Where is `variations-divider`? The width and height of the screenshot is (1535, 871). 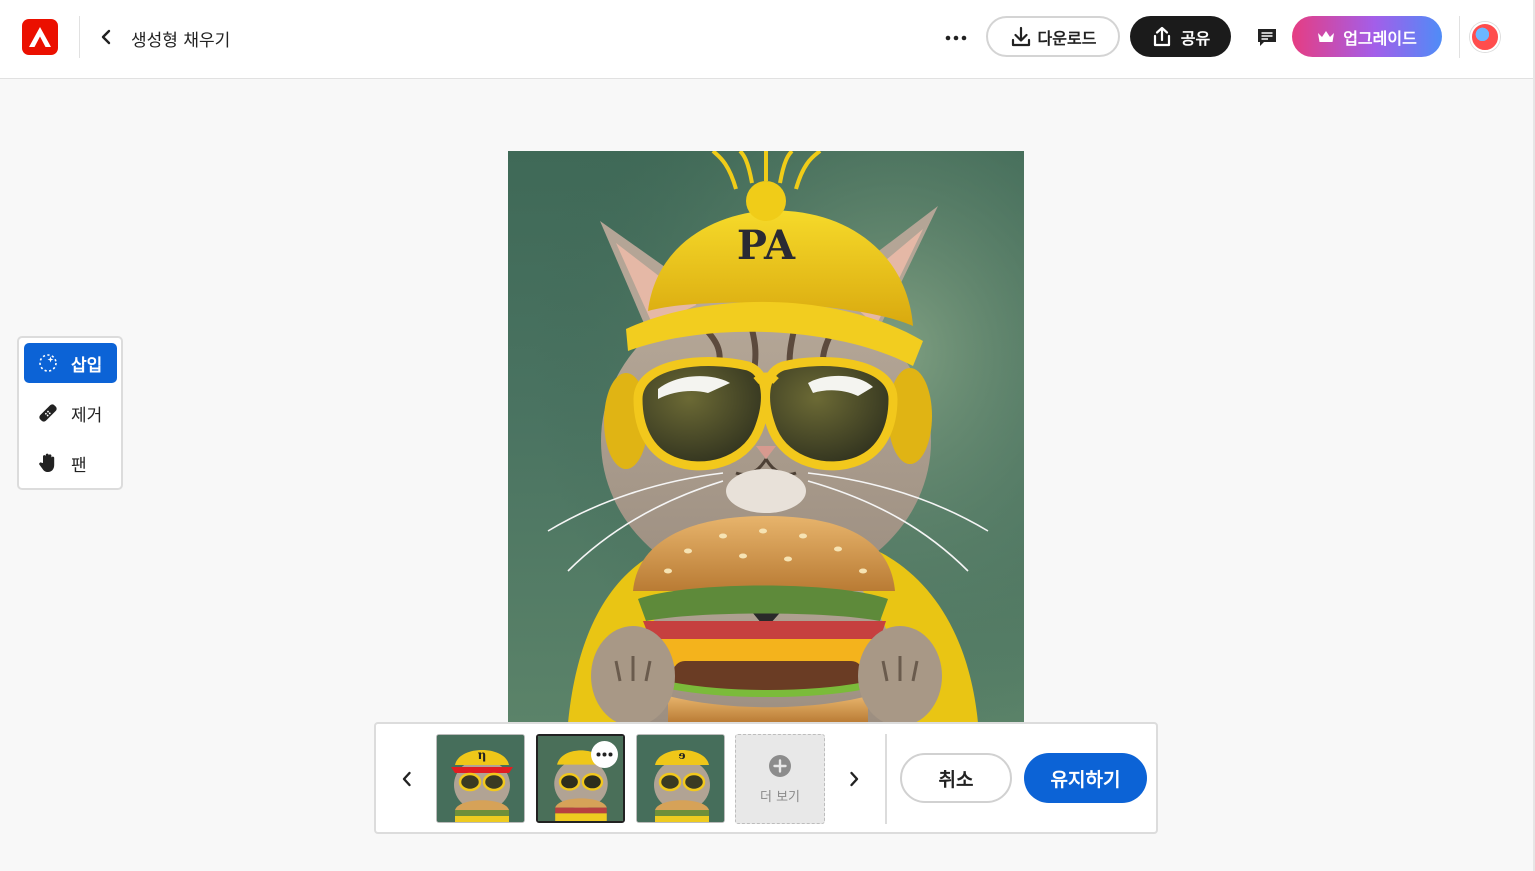 variations-divider is located at coordinates (886, 779).